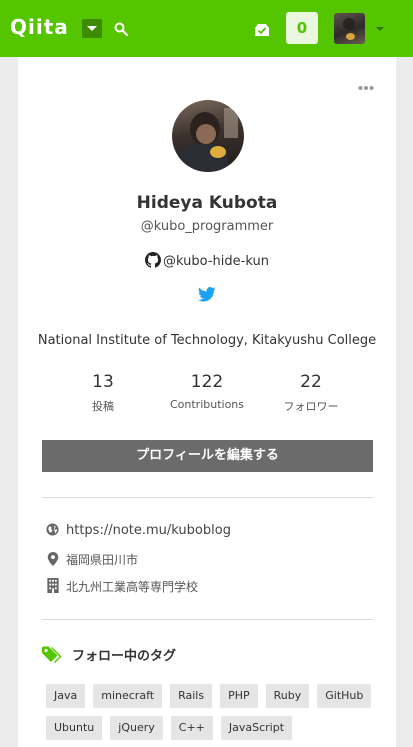  I want to click on tag-item: minecraft, so click(128, 696).